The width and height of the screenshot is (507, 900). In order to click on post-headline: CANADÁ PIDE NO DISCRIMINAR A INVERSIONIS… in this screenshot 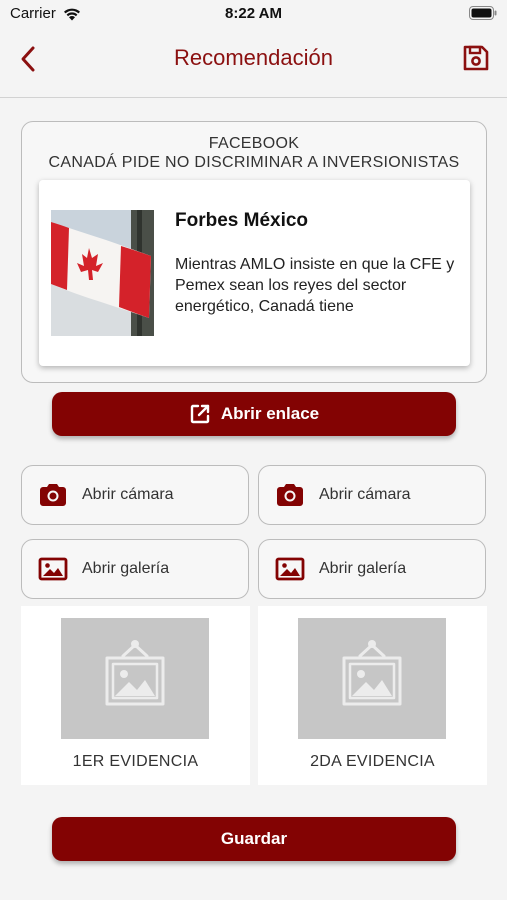, I will do `click(254, 162)`.